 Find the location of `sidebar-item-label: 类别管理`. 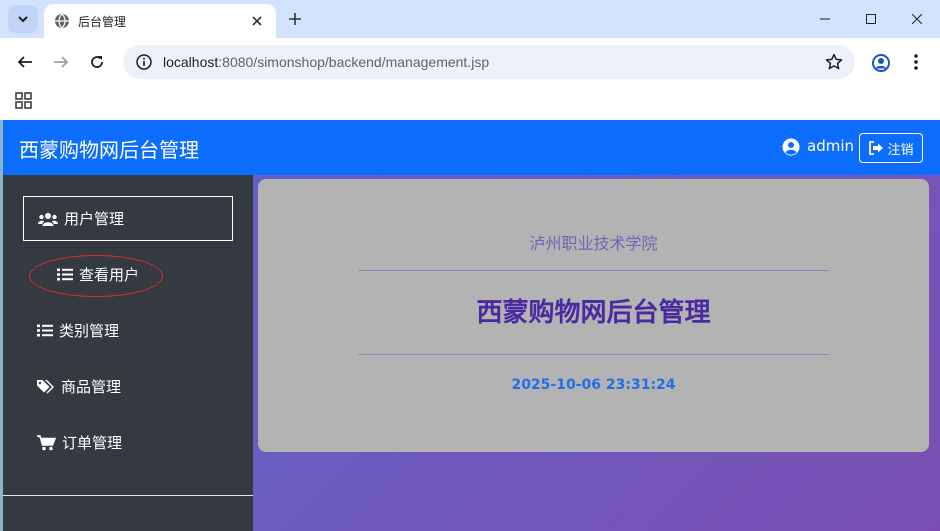

sidebar-item-label: 类别管理 is located at coordinates (89, 331).